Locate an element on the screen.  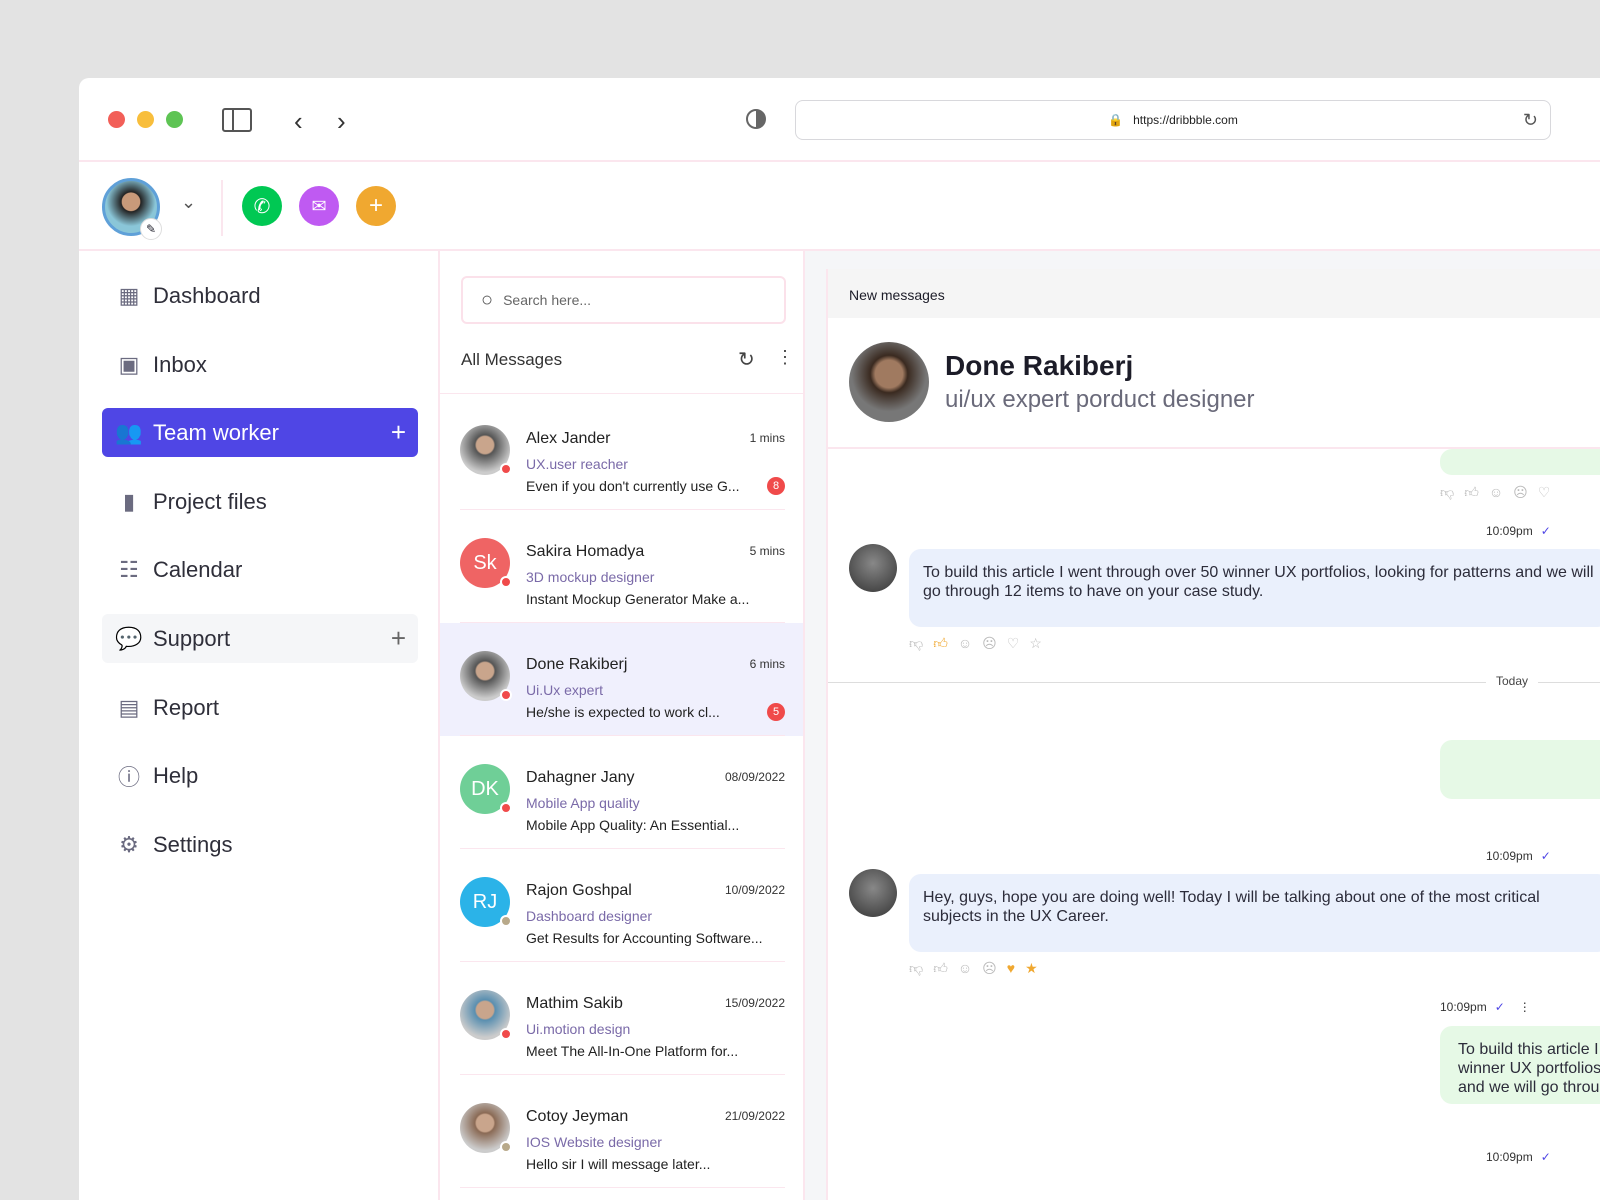
message-time: 08/09/2022 is located at coordinates (754, 777).